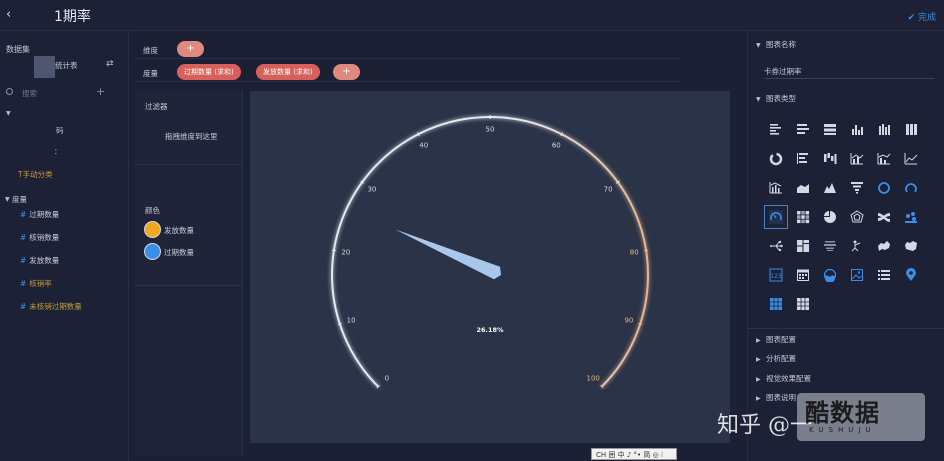 The width and height of the screenshot is (944, 461). Describe the element at coordinates (39, 260) in the screenshot. I see `measure-item: # 发放数量` at that location.